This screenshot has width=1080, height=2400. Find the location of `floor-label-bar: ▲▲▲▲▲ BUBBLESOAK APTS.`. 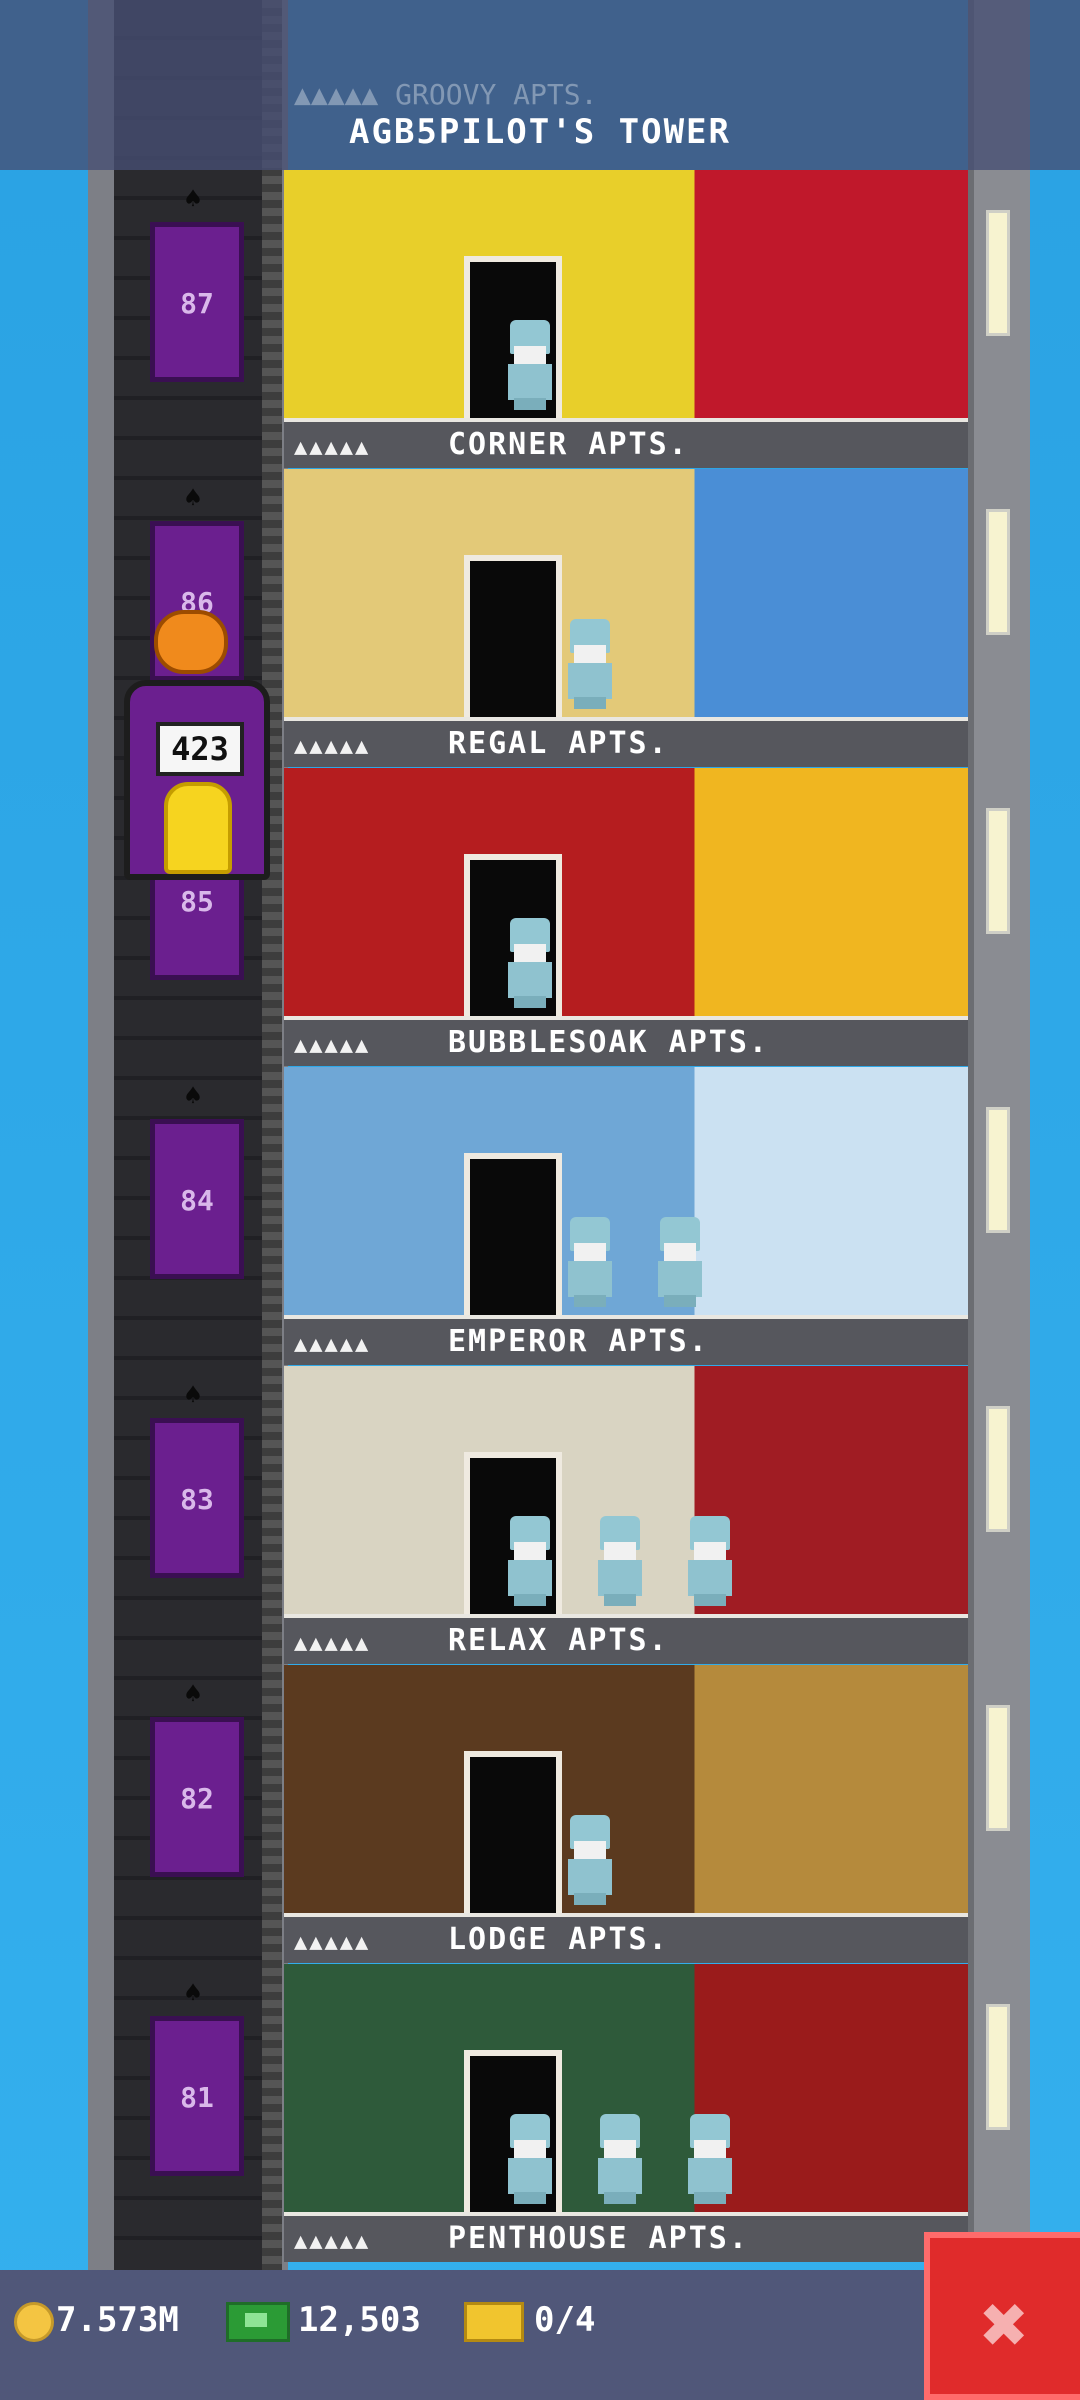

floor-label-bar: ▲▲▲▲▲ BUBBLESOAK APTS. is located at coordinates (626, 1041).